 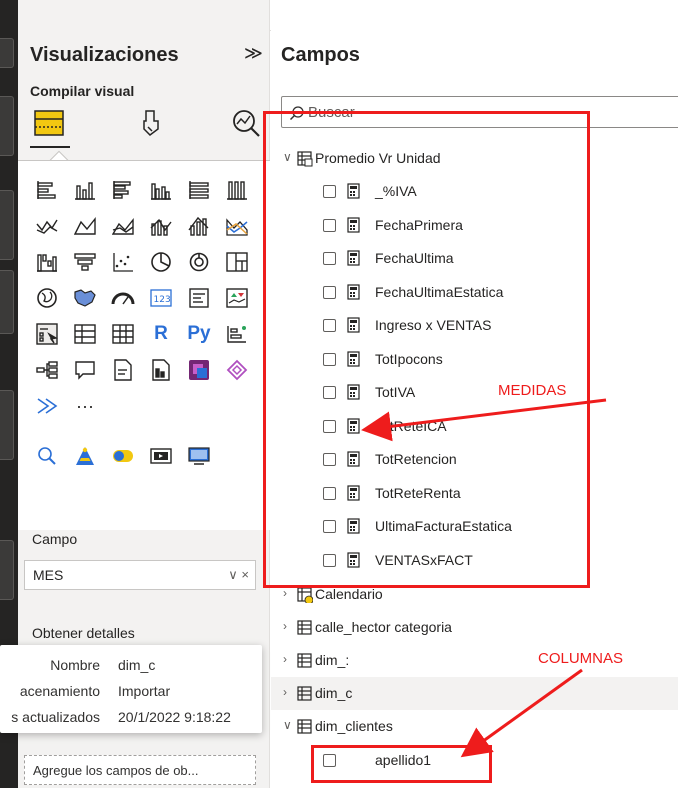 I want to click on columnas-arrow, so click(x=521, y=713).